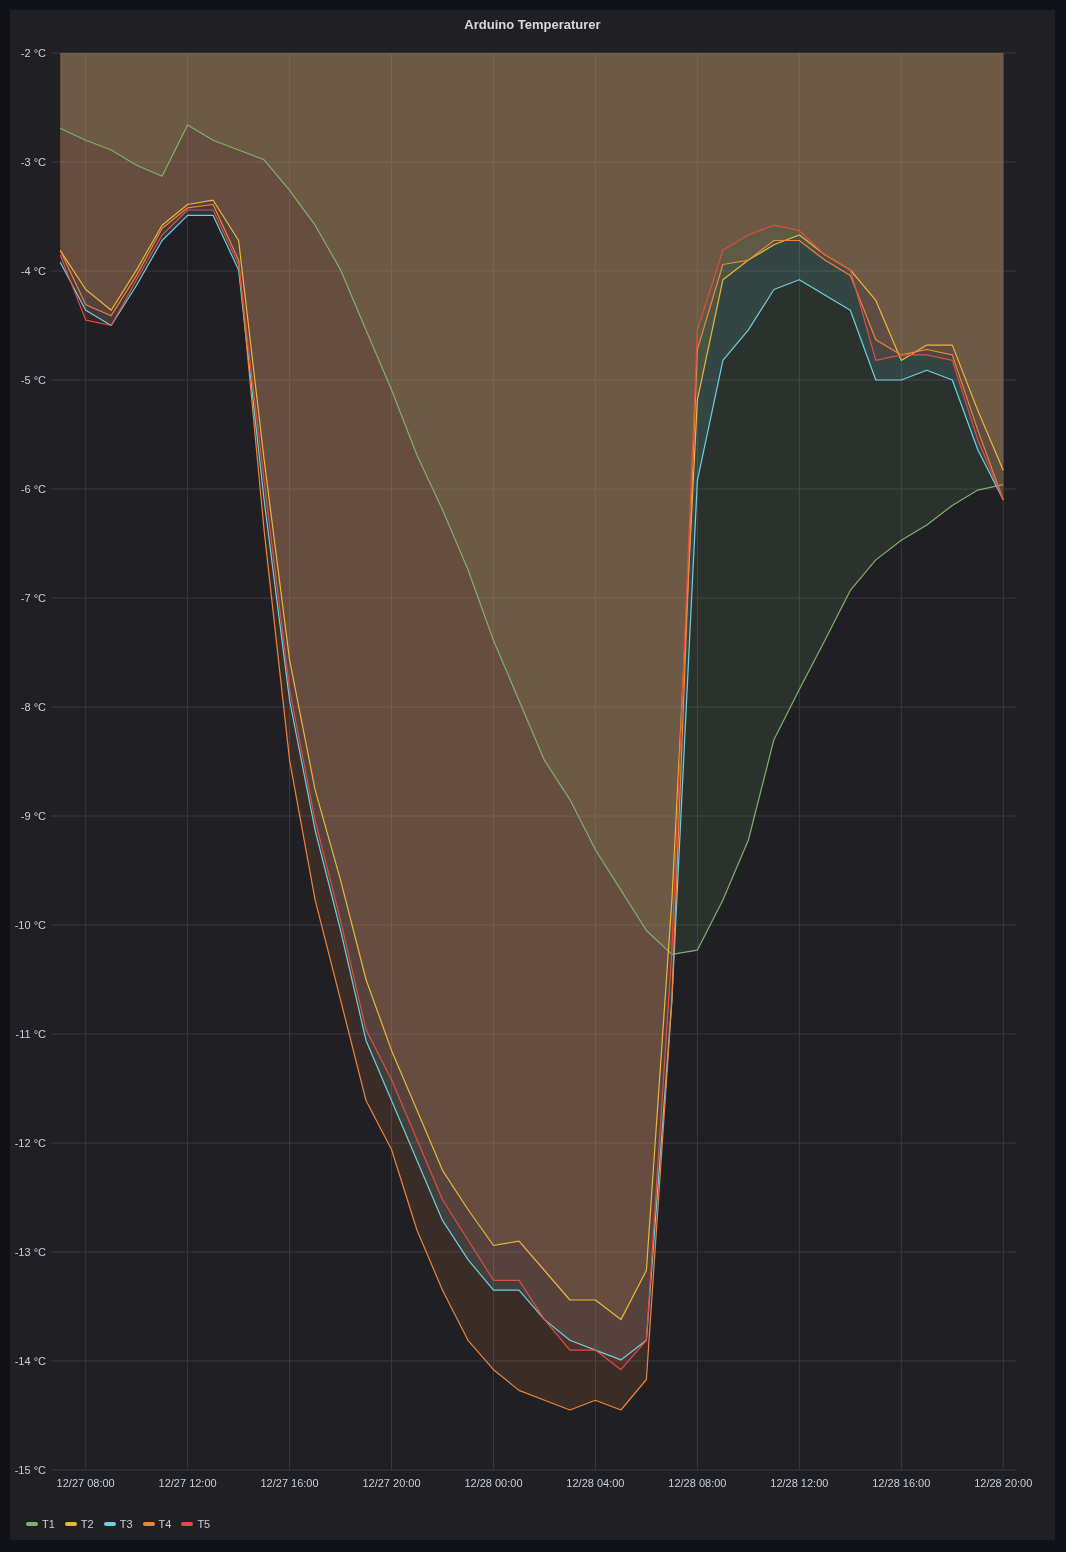  What do you see at coordinates (30, 1034) in the screenshot?
I see `y-axis-label: -11 °C` at bounding box center [30, 1034].